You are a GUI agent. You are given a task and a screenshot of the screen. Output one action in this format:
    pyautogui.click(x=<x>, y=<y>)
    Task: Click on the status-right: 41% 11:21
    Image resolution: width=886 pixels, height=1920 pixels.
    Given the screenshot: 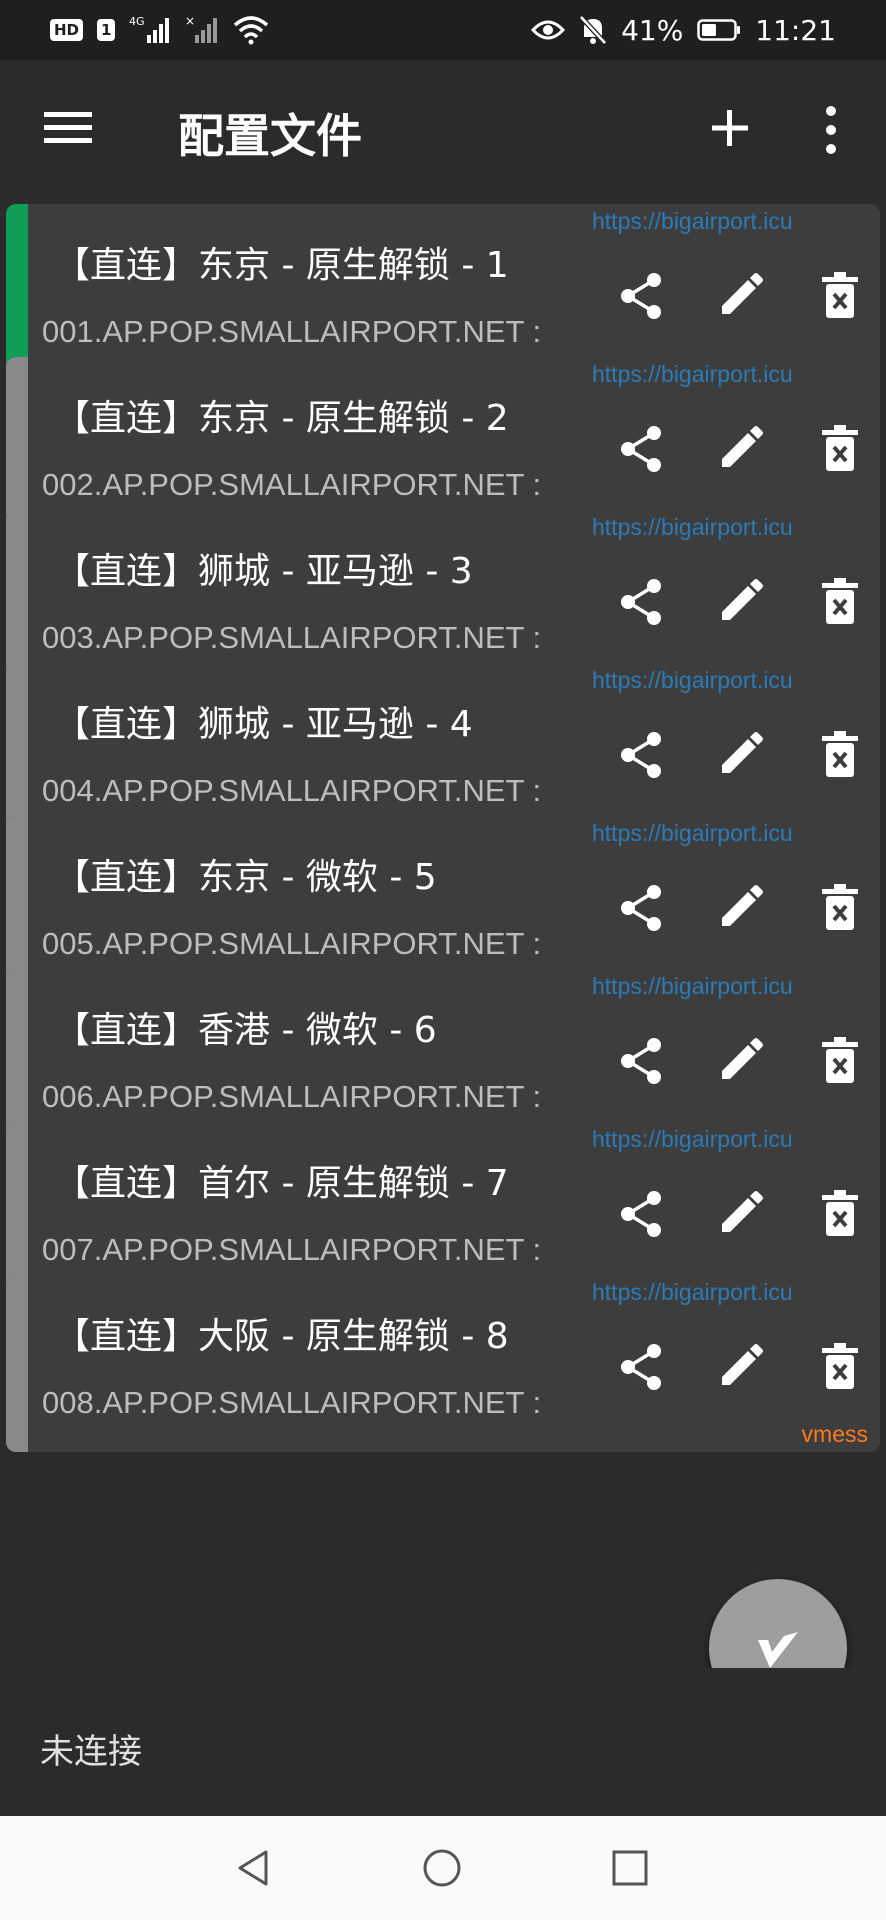 What is the action you would take?
    pyautogui.click(x=683, y=30)
    